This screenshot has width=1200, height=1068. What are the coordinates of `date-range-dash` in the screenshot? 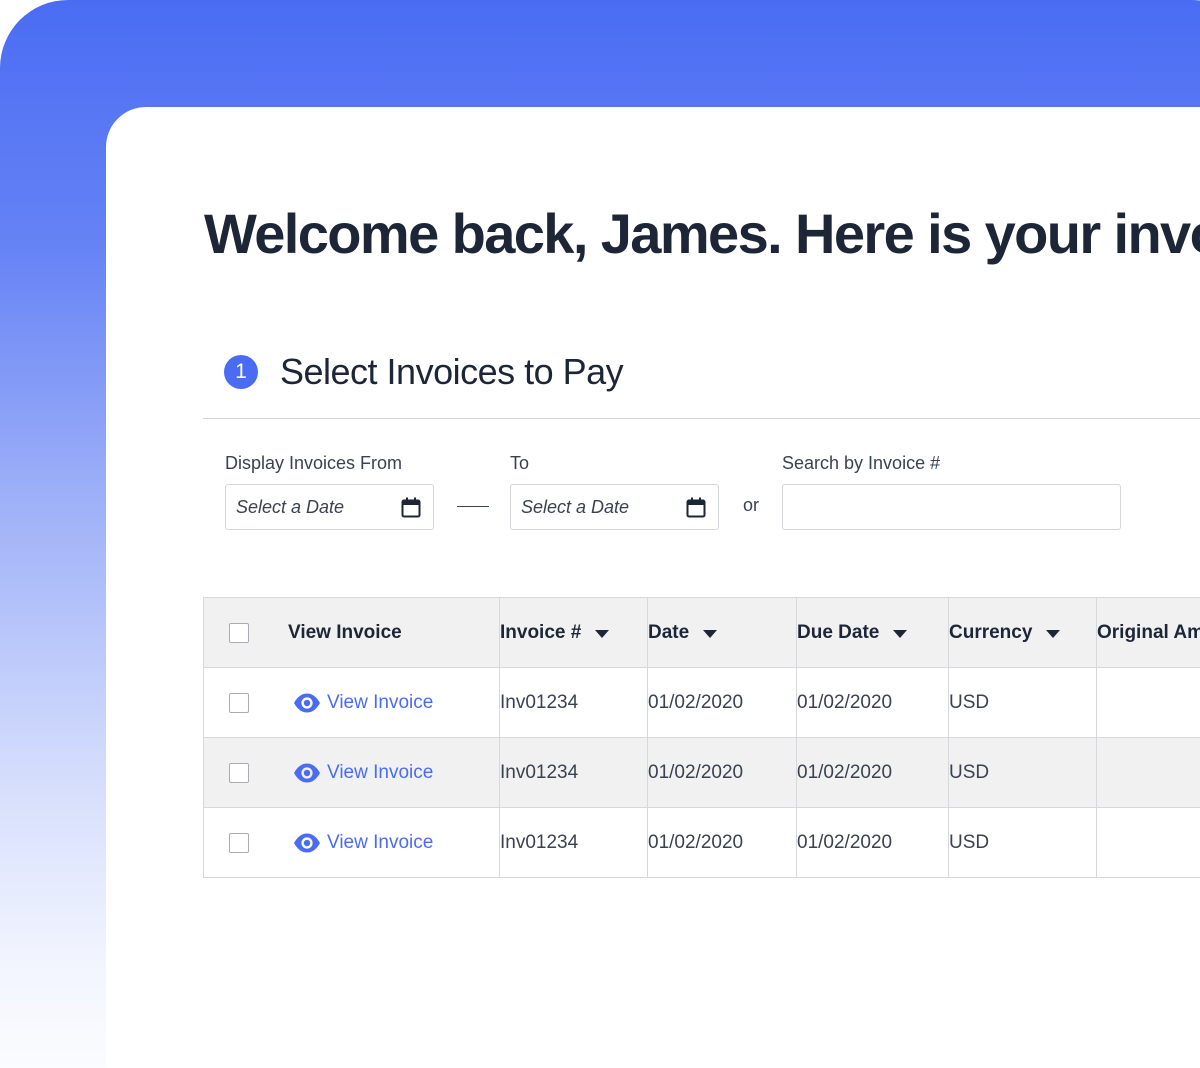 It's located at (473, 506).